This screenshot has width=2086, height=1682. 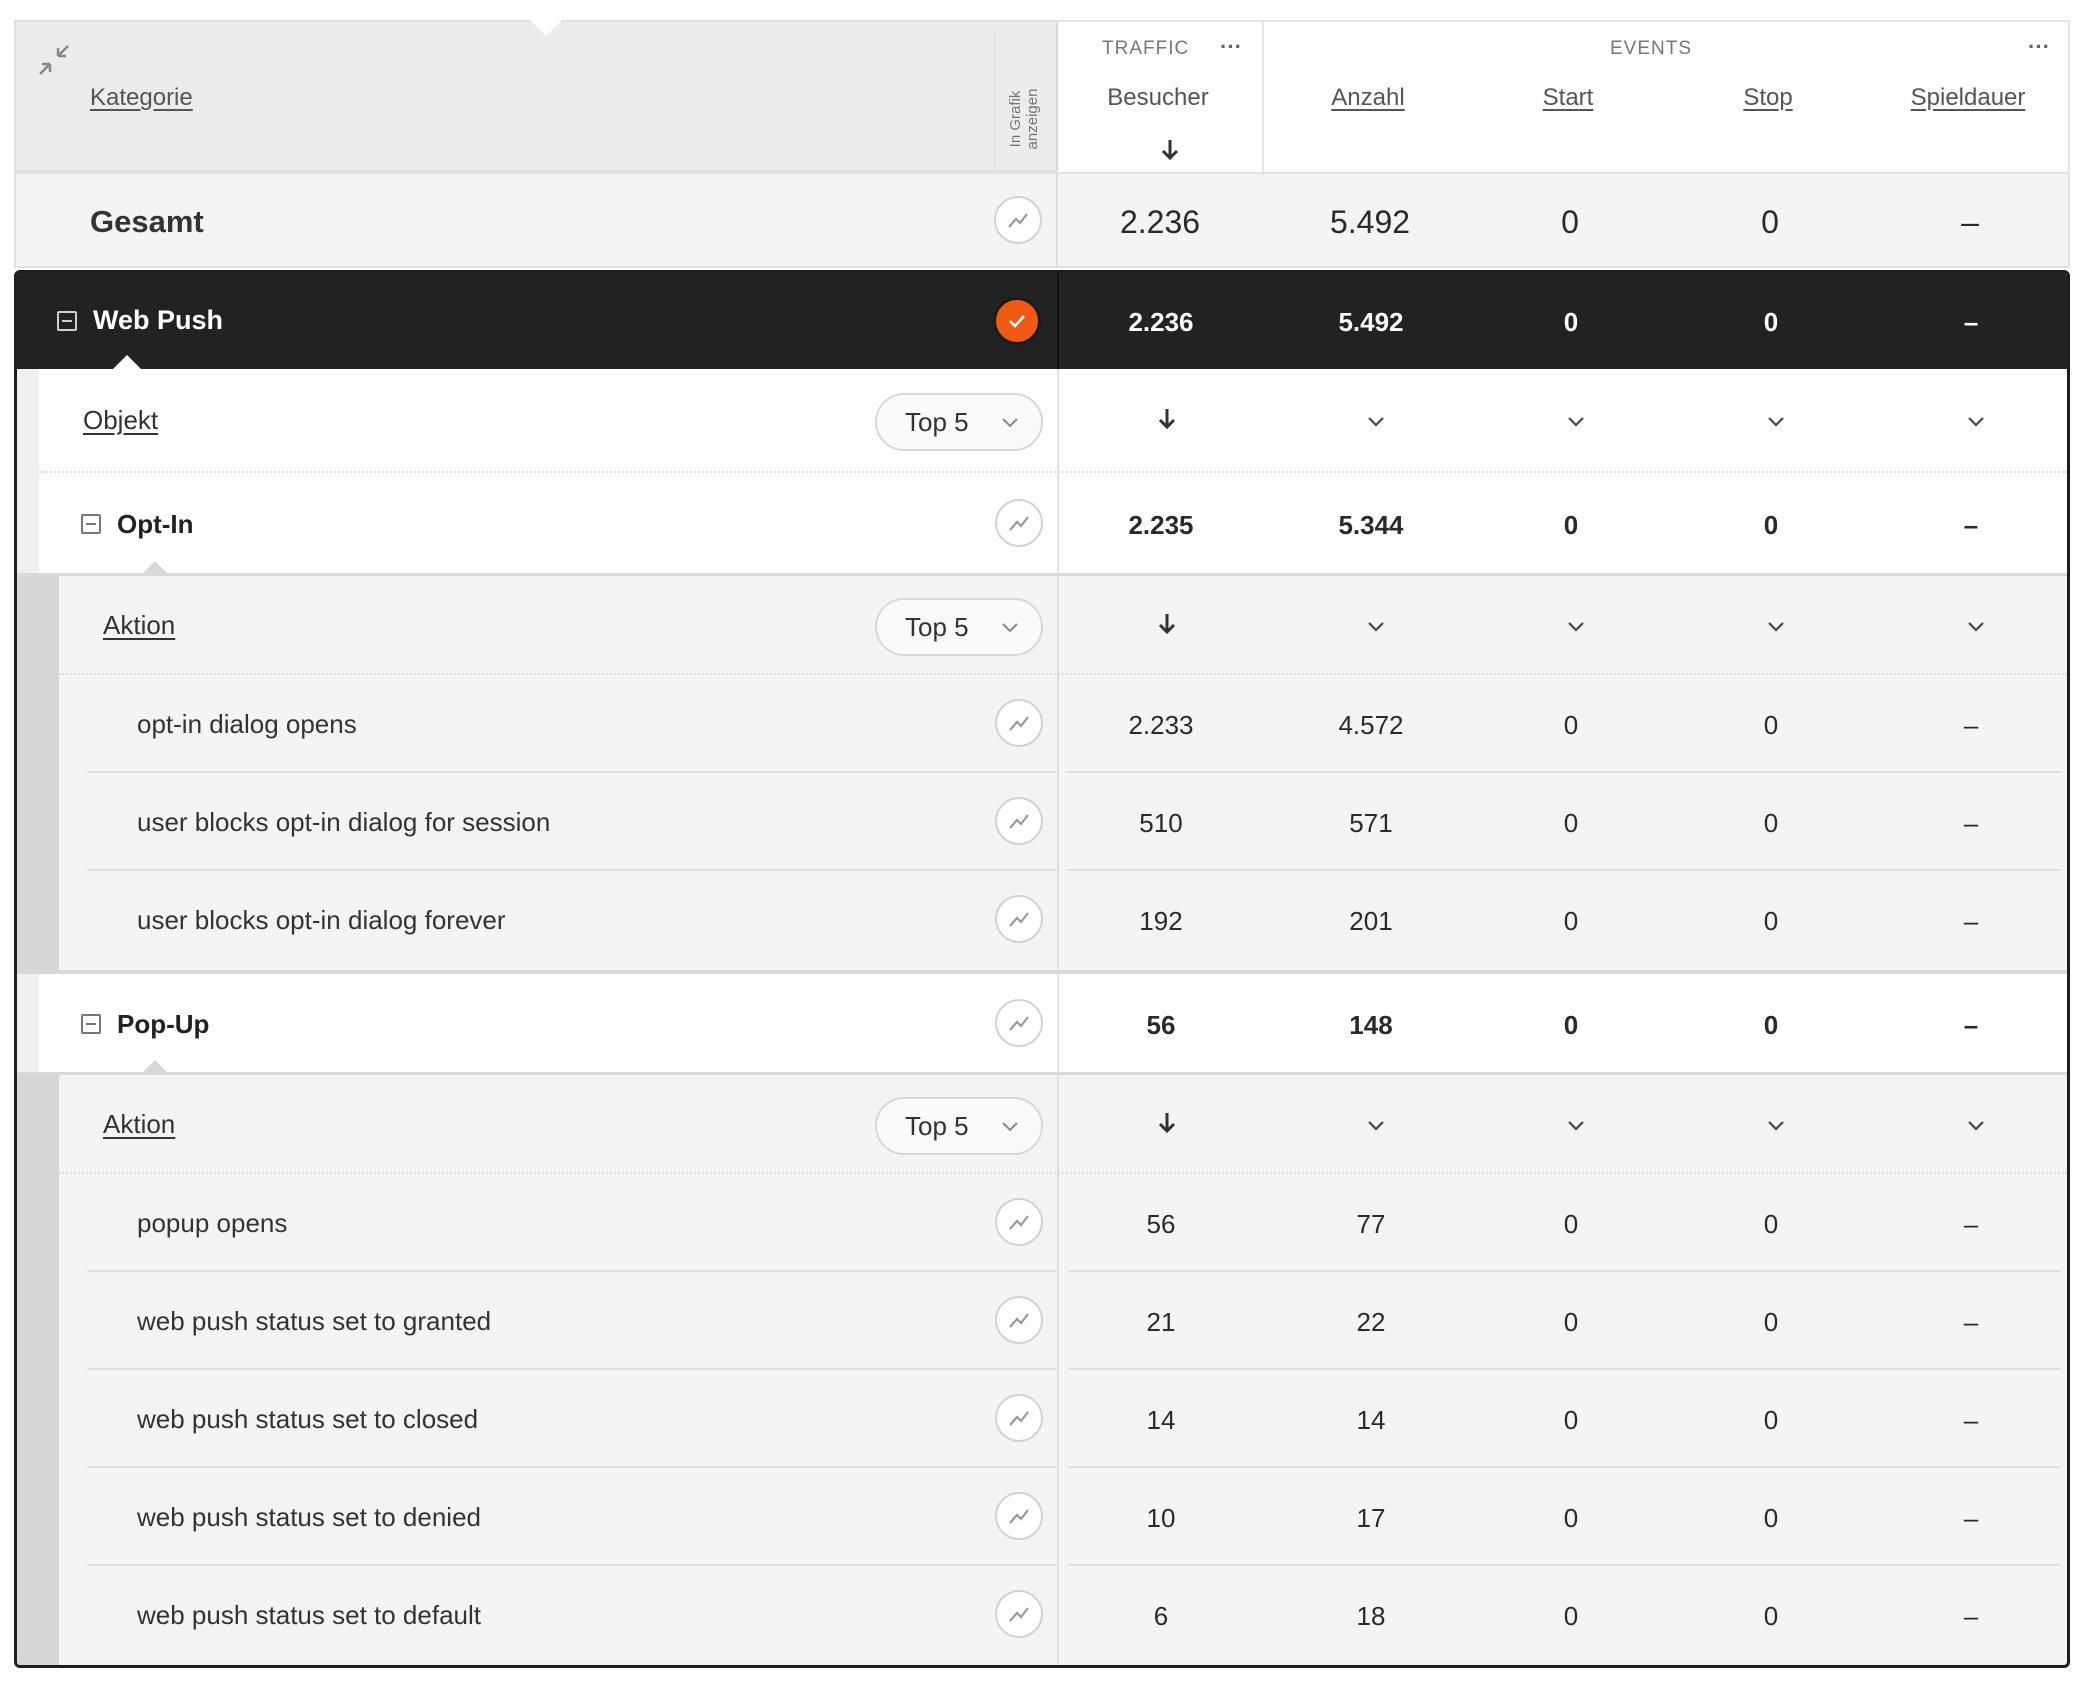 What do you see at coordinates (139, 1124) in the screenshot?
I see `pop-up-aktion-link: Aktion` at bounding box center [139, 1124].